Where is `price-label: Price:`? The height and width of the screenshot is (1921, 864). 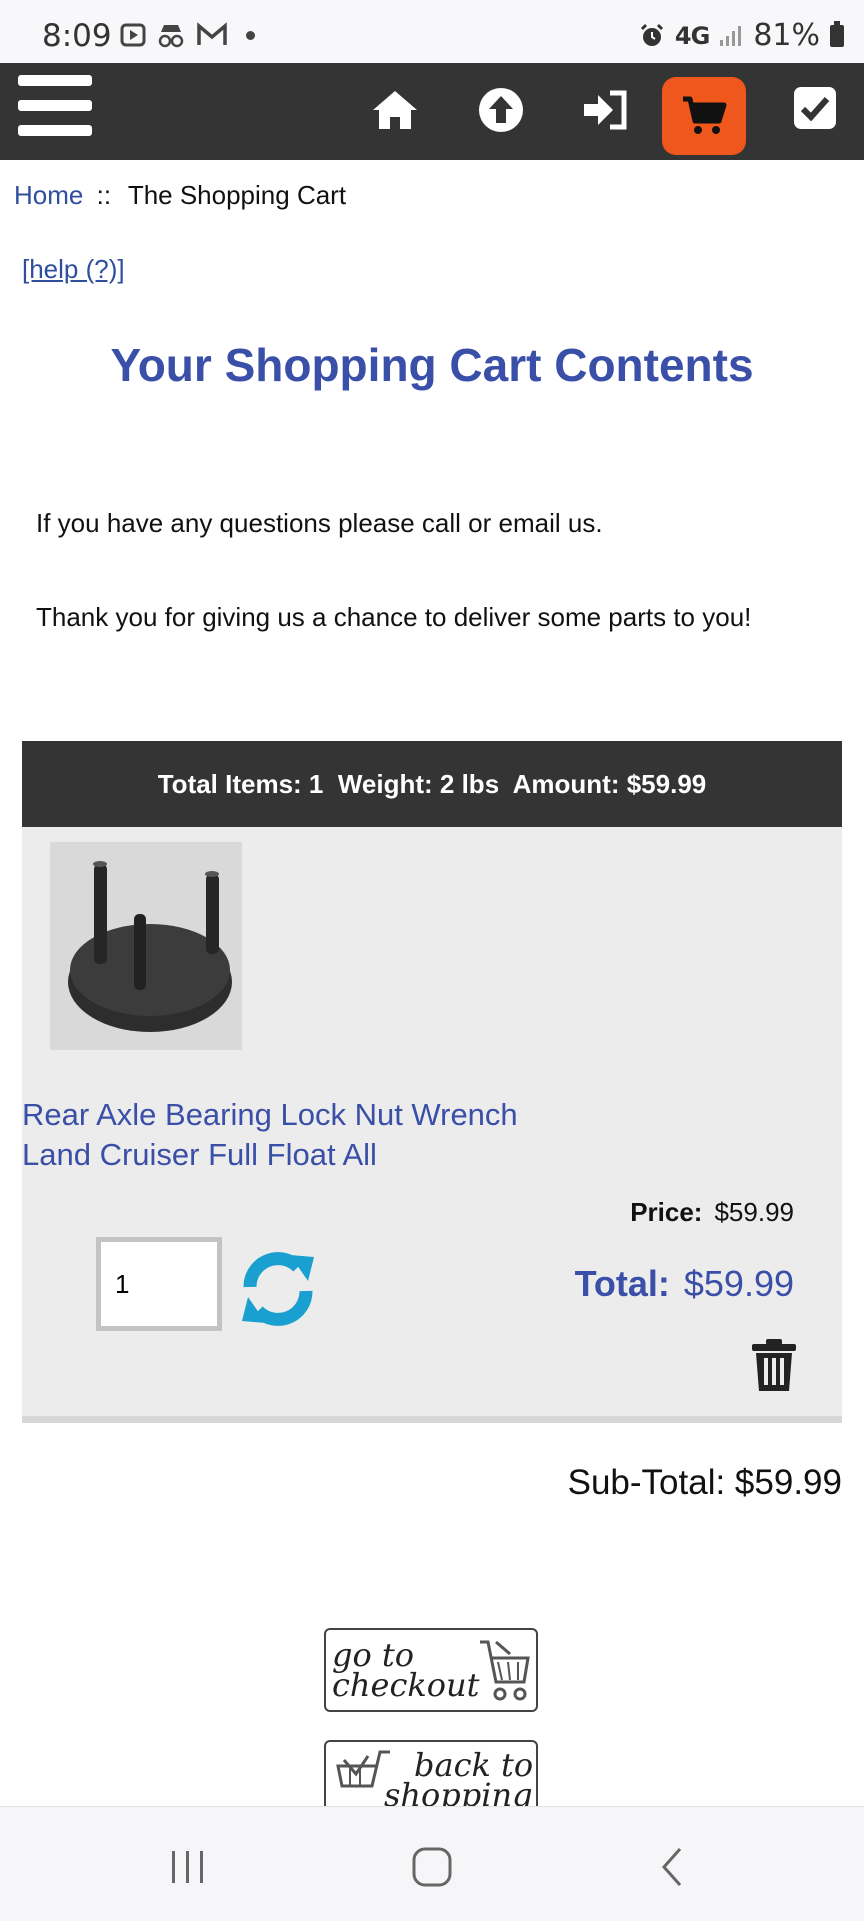 price-label: Price: is located at coordinates (666, 1212).